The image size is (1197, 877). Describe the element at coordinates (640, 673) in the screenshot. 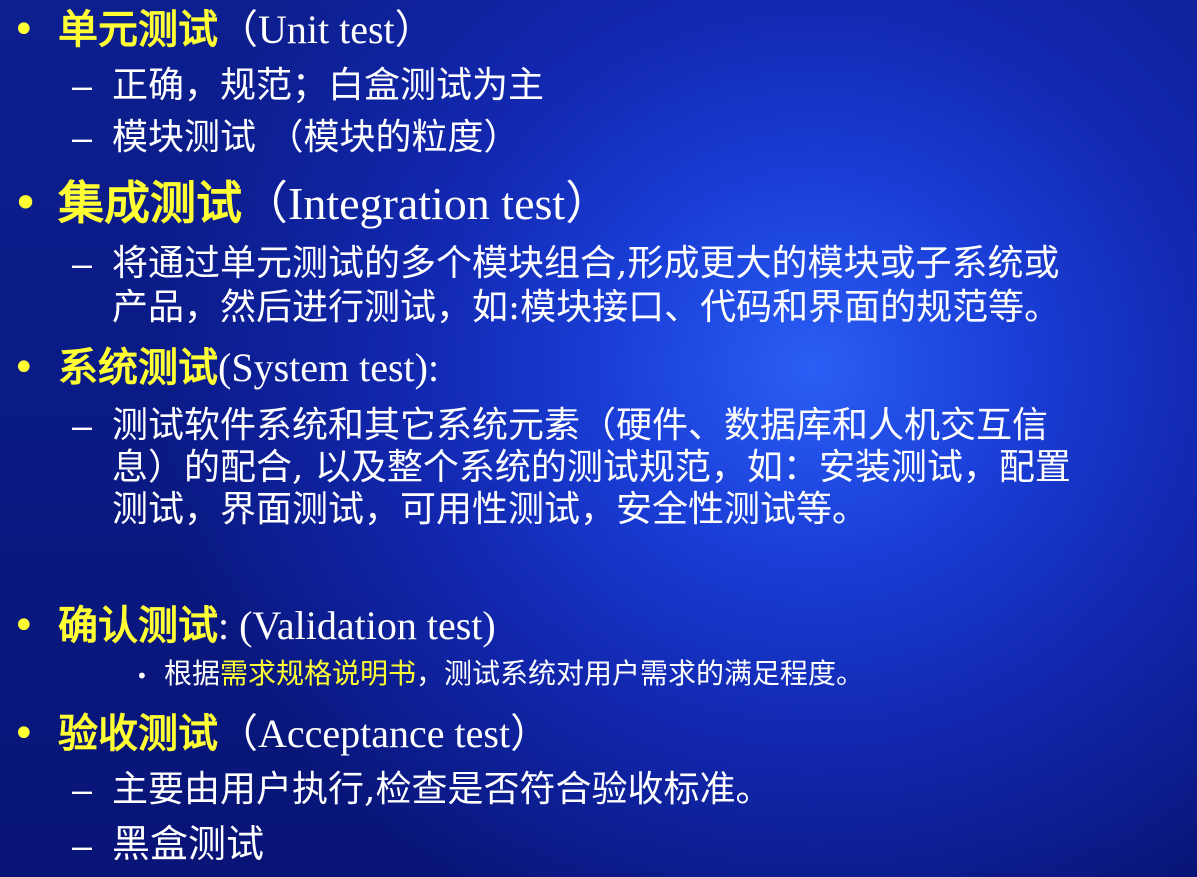

I see `sub-suffix: ，测试系统对用户需求的满足程度。` at that location.